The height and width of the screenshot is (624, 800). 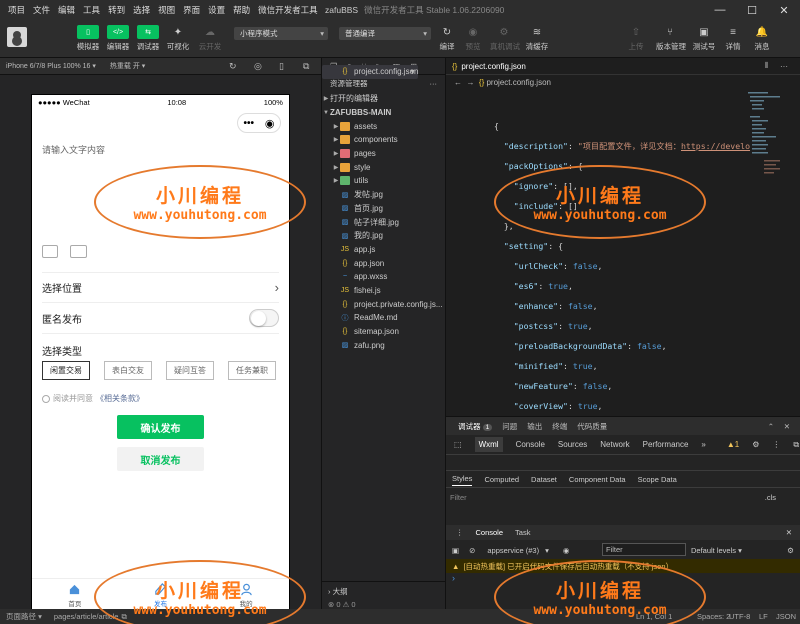 What do you see at coordinates (472, 550) in the screenshot?
I see `clear-console-icon: ⊘` at bounding box center [472, 550].